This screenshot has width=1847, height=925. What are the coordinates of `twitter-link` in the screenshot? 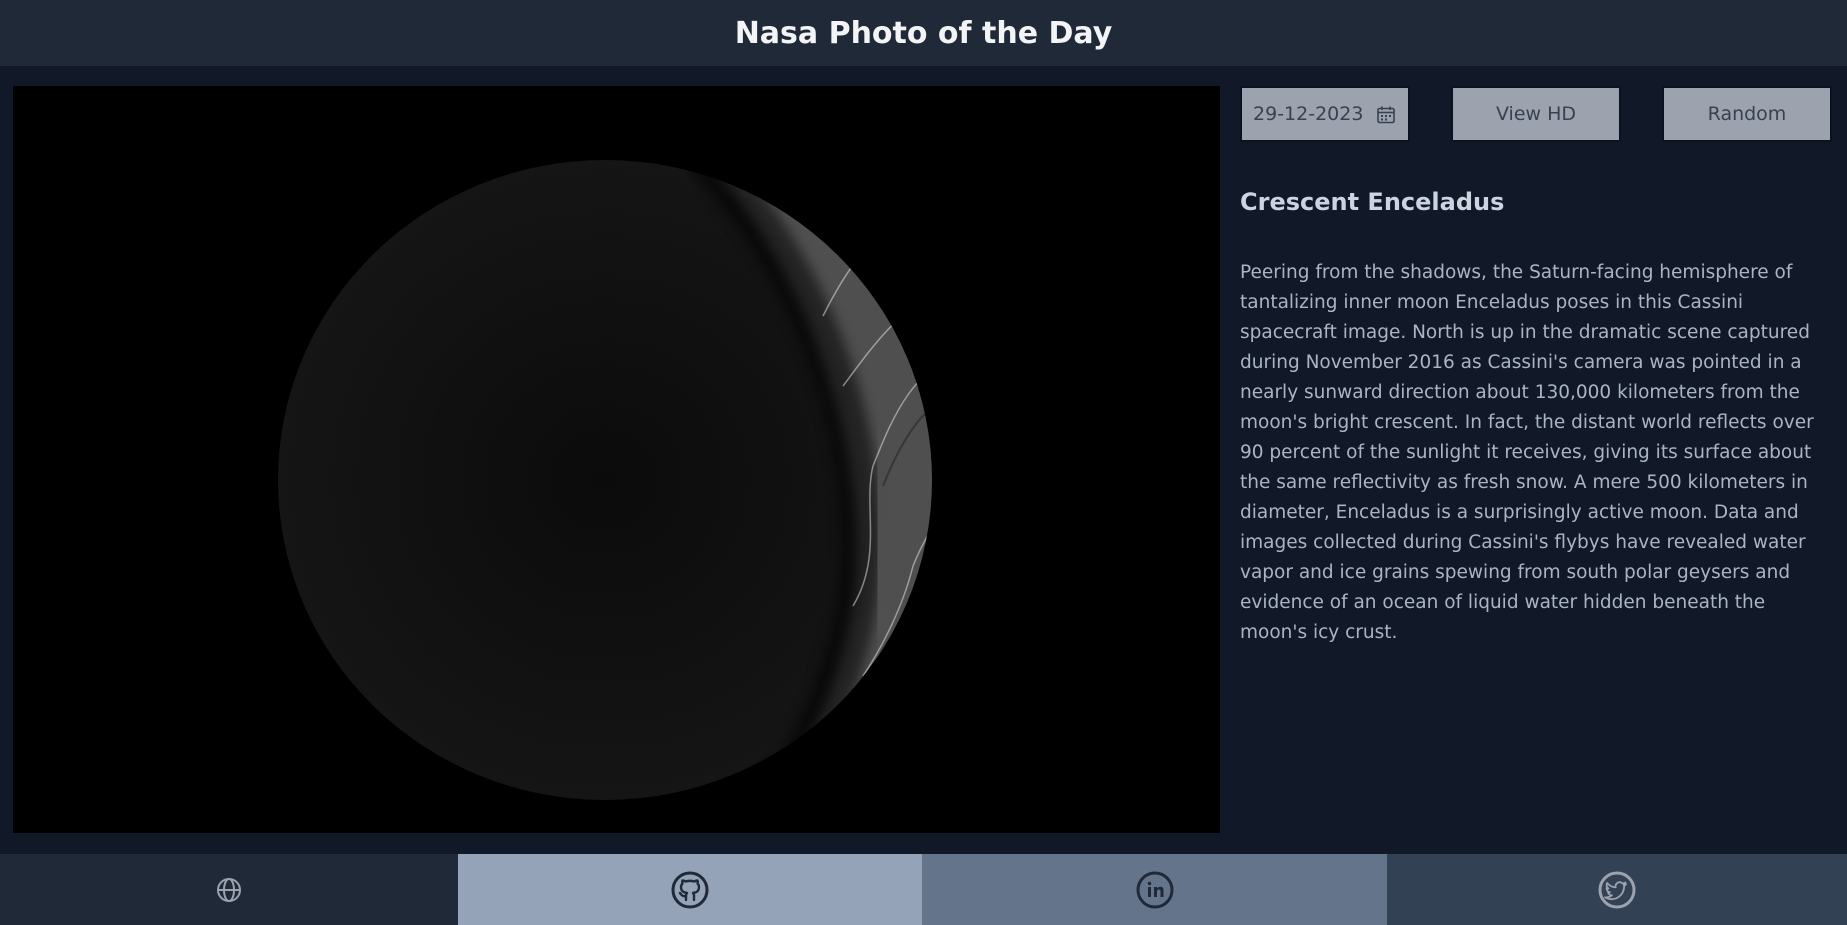 It's located at (1617, 889).